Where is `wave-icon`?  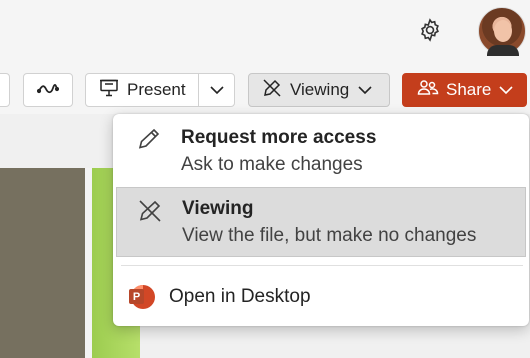 wave-icon is located at coordinates (48, 90).